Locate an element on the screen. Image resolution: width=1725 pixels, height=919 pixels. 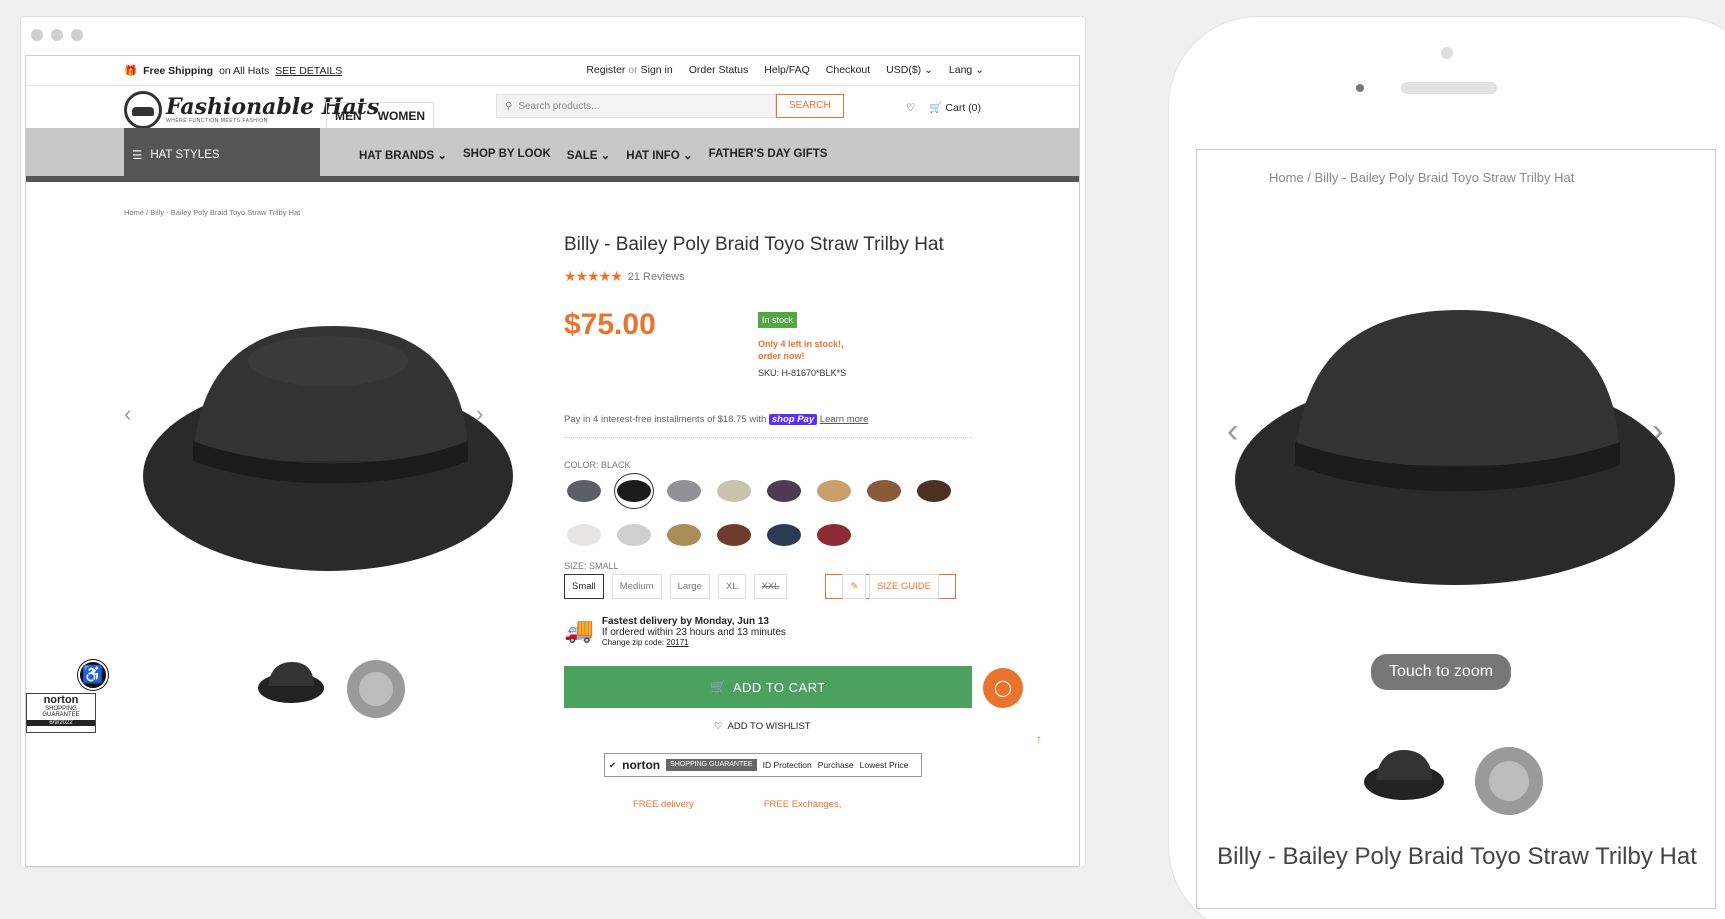
currency-select: USD($) ⌄ is located at coordinates (909, 70).